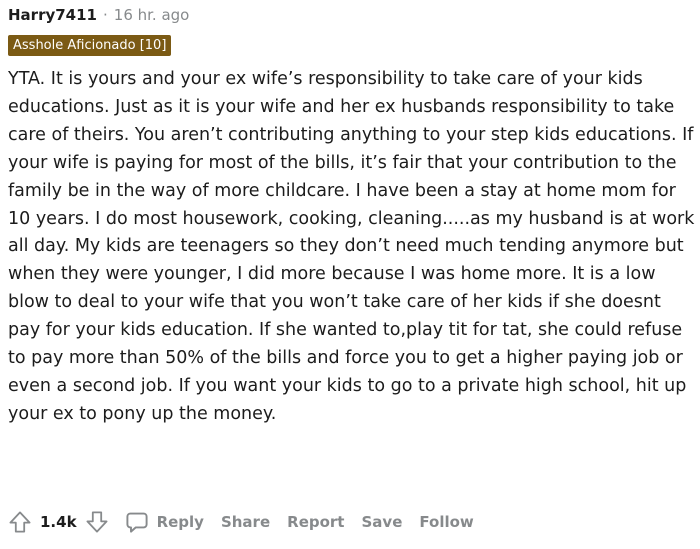 This screenshot has width=700, height=549. Describe the element at coordinates (152, 15) in the screenshot. I see `timestamp: 16 hr. ago` at that location.